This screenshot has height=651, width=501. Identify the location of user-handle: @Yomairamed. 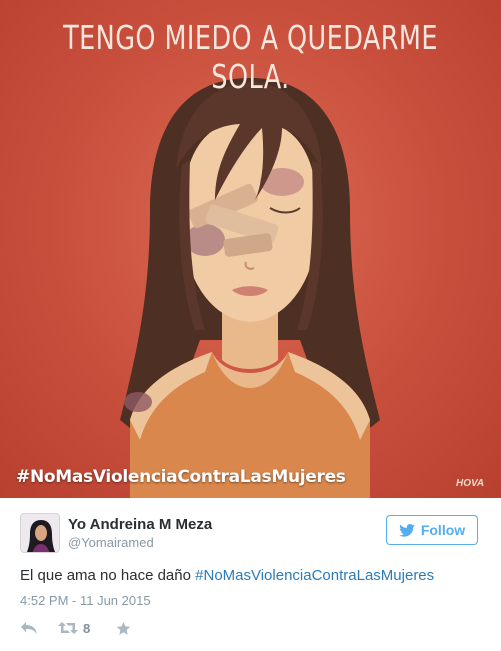
(111, 542).